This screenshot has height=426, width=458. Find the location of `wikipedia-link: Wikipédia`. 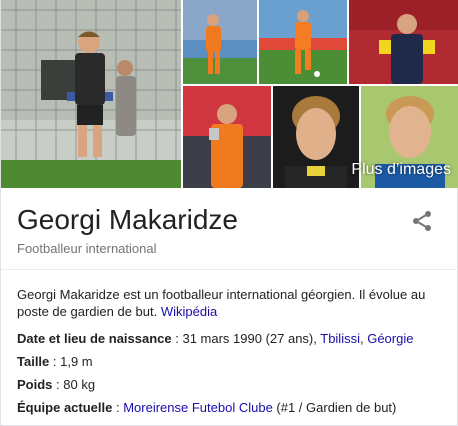

wikipedia-link: Wikipédia is located at coordinates (189, 311).